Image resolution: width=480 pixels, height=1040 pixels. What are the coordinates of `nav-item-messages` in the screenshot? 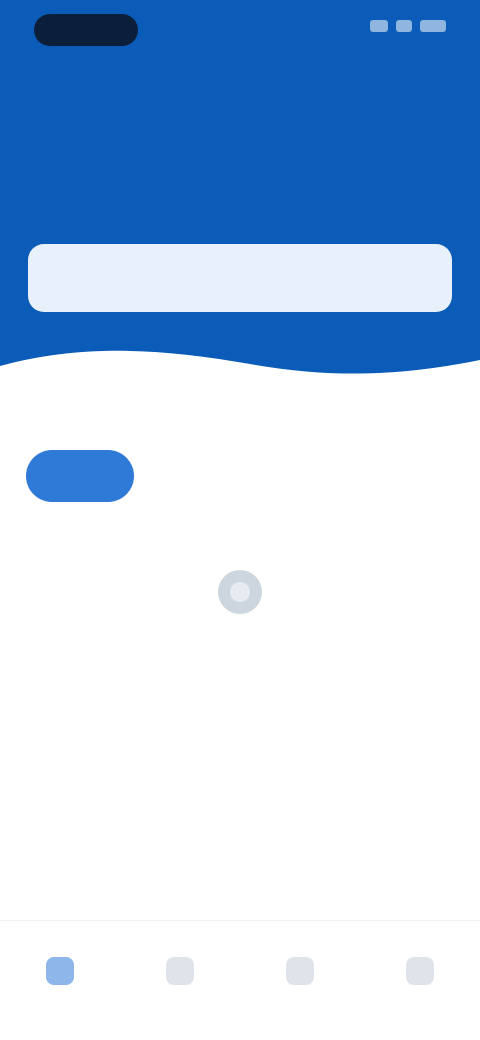 It's located at (300, 980).